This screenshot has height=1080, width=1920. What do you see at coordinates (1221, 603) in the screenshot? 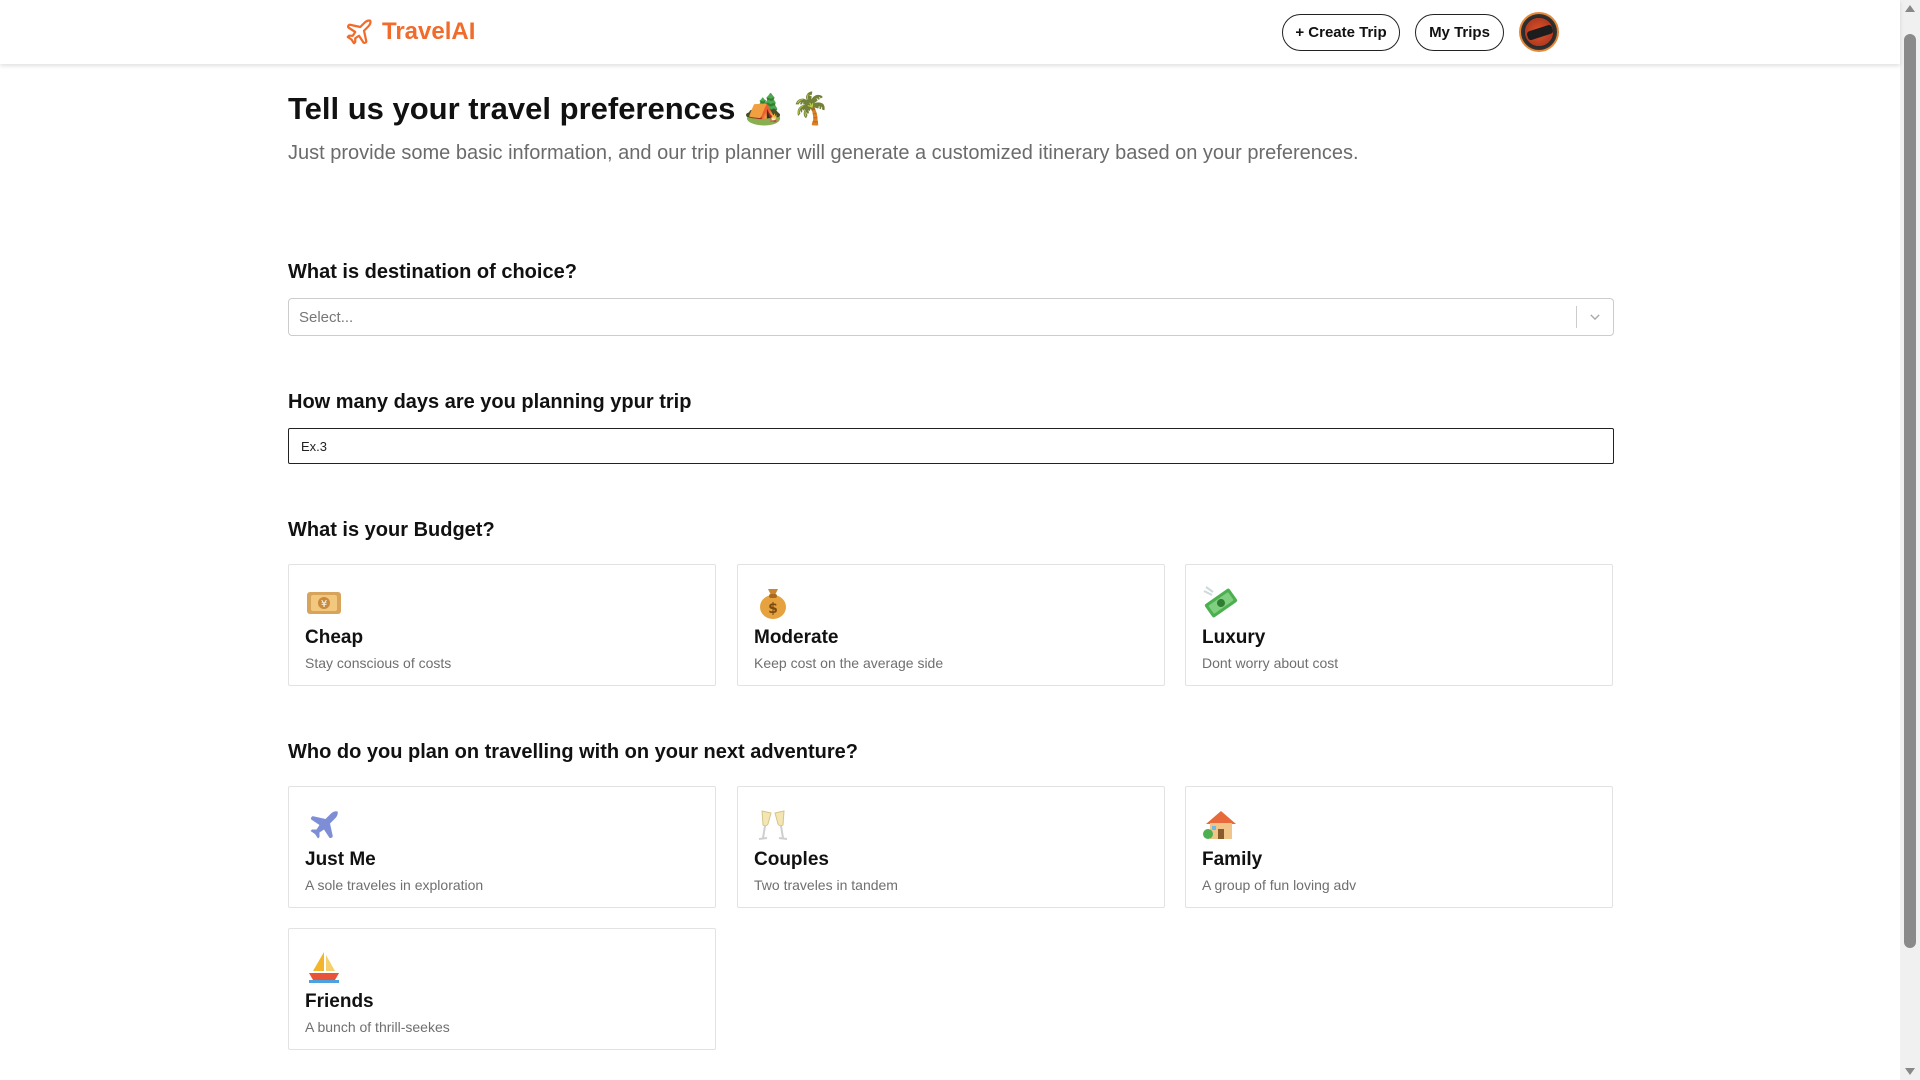
I see `flying-money-icon` at bounding box center [1221, 603].